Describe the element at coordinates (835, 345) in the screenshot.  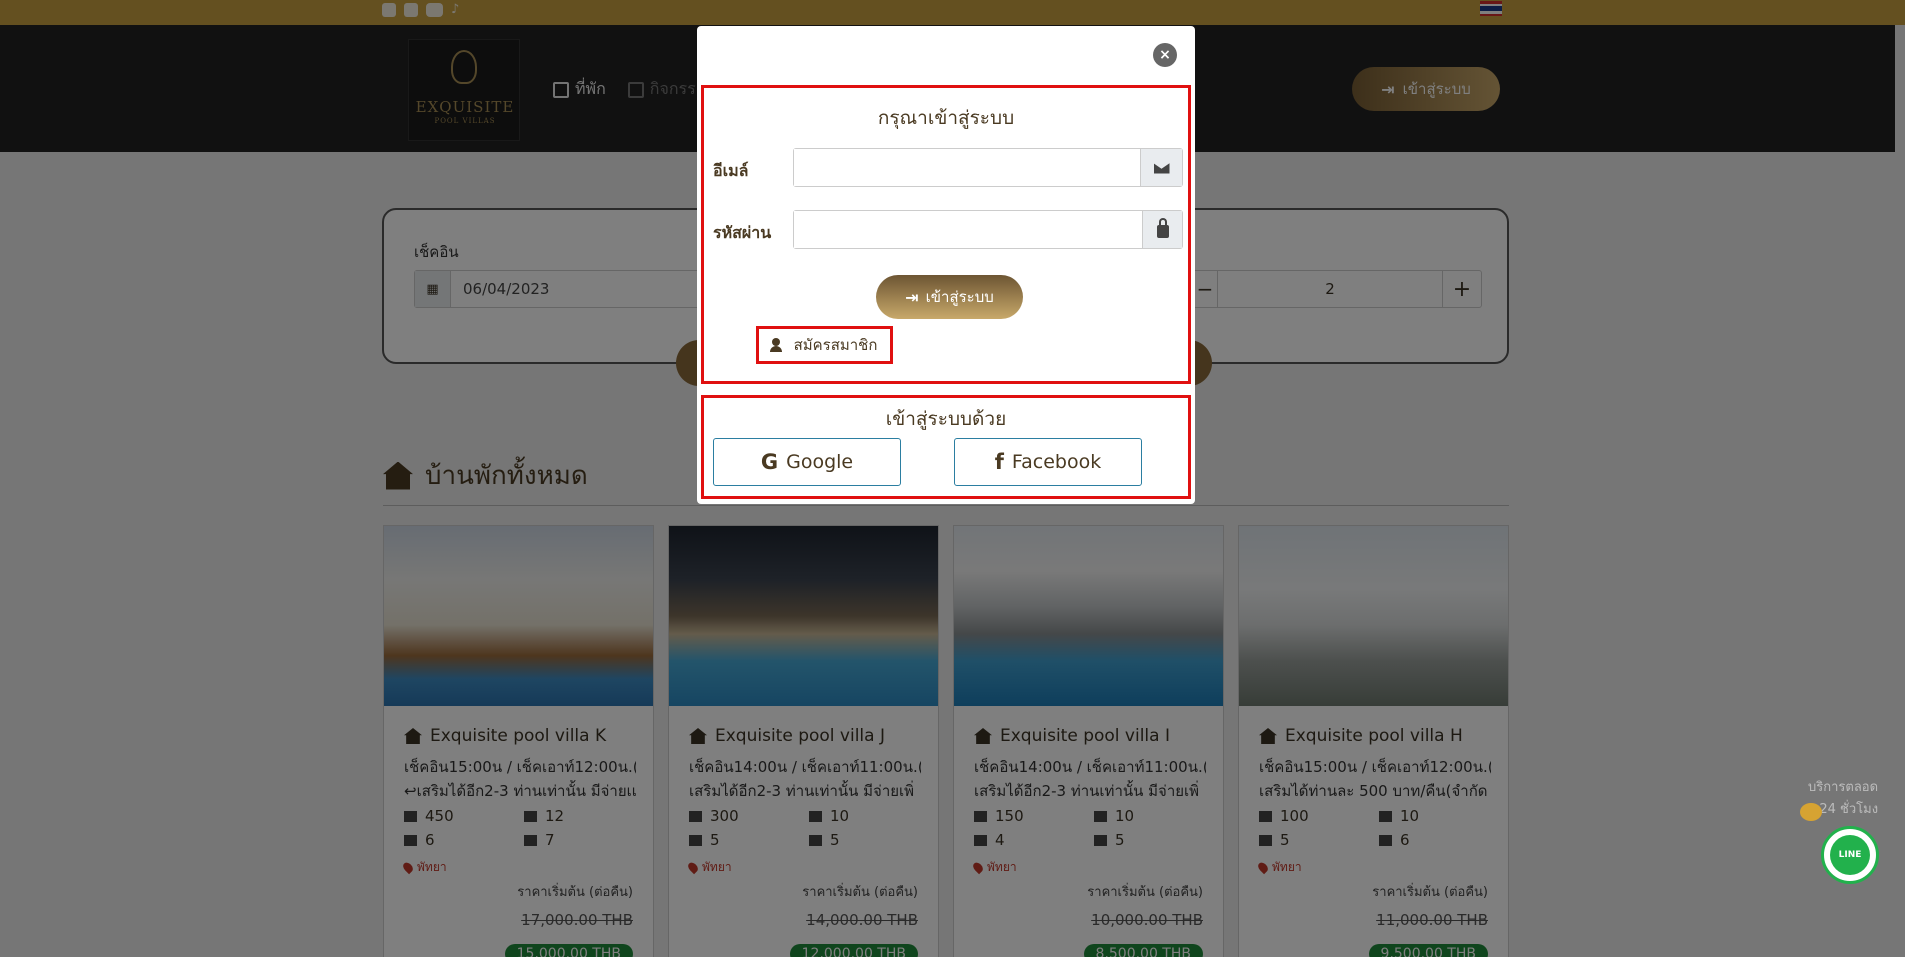
I see `register-label: สมัครสมาชิก` at that location.